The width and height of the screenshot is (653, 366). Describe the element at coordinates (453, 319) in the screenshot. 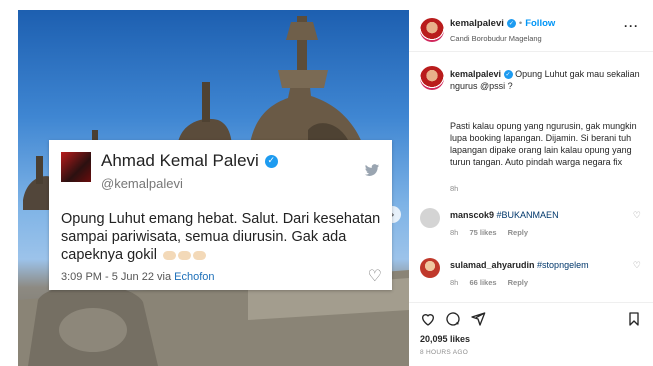

I see `comment-icon` at that location.